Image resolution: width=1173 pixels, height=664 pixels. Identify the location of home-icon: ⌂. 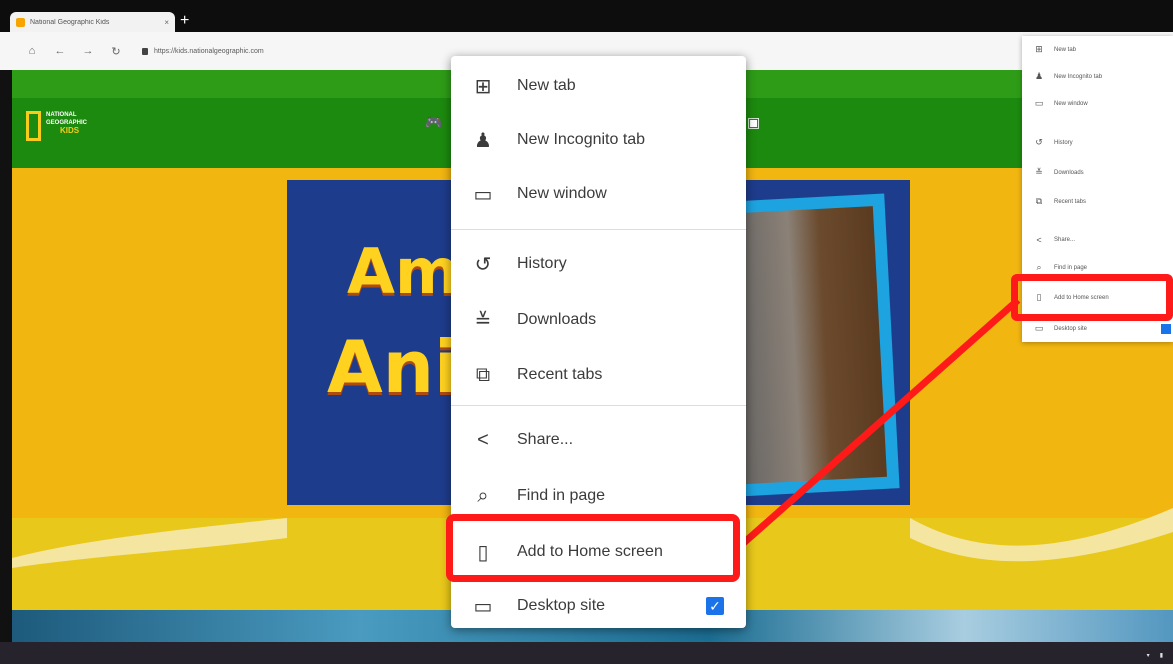
(32, 51).